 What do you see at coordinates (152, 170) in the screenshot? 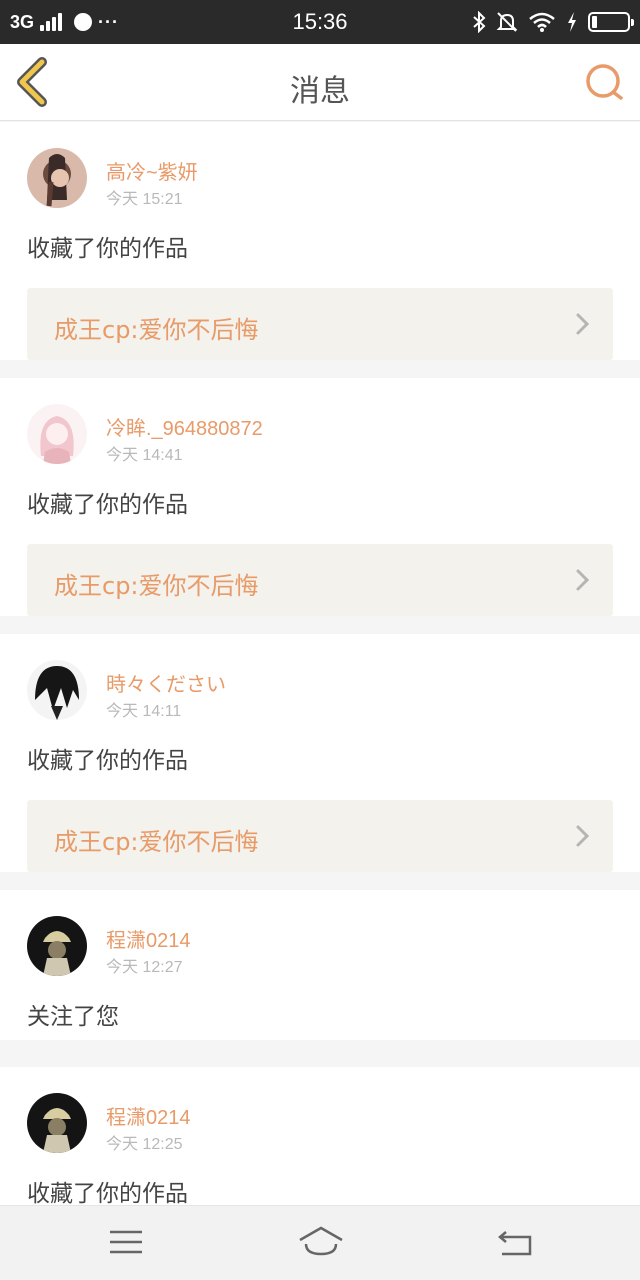
I see `username: 高冷~紫妍` at bounding box center [152, 170].